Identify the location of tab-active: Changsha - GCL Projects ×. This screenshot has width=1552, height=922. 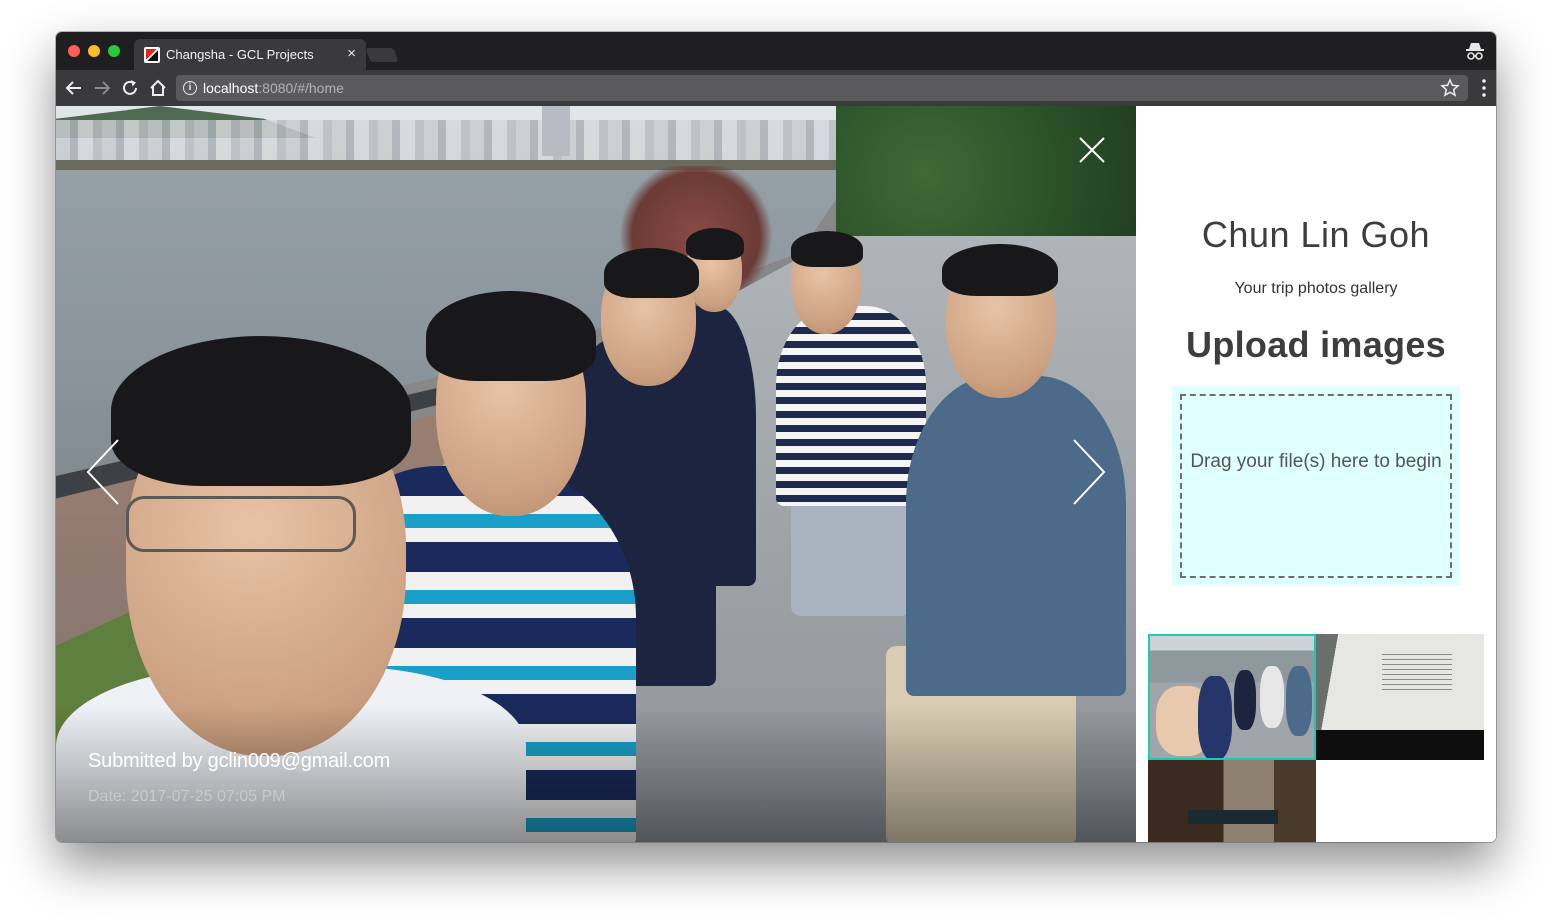
(250, 54).